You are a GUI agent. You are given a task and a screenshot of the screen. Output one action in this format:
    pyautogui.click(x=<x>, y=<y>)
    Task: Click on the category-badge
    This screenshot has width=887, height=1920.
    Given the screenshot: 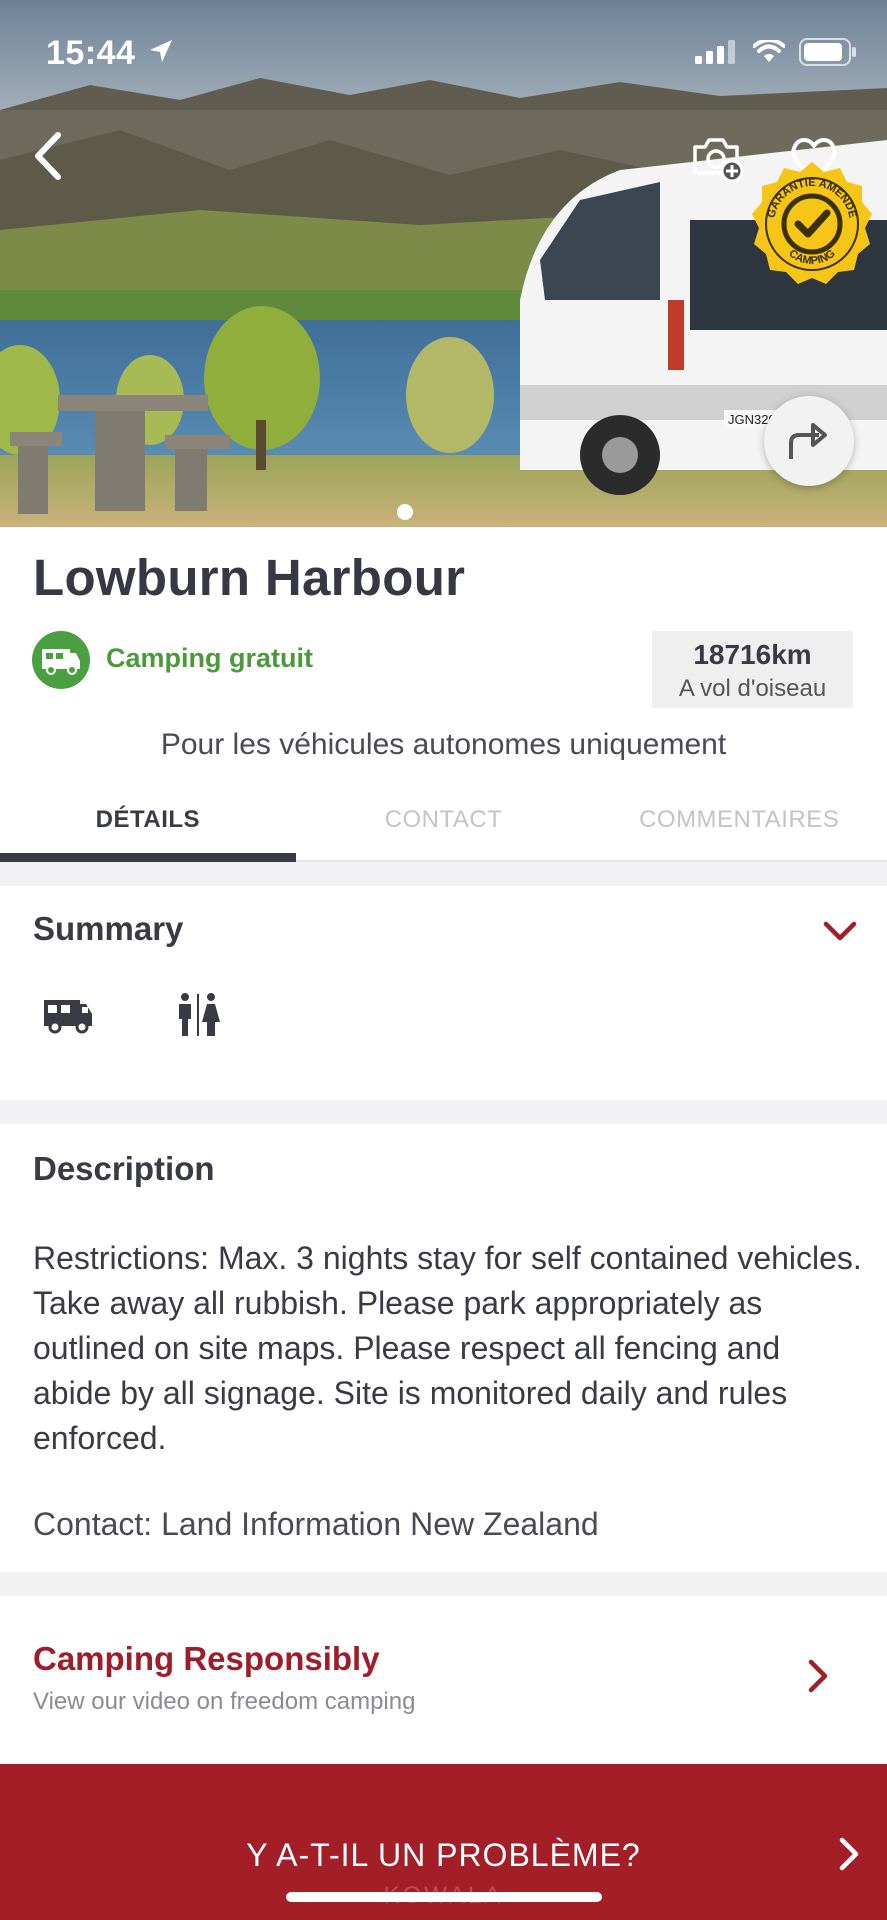 What is the action you would take?
    pyautogui.click(x=61, y=660)
    